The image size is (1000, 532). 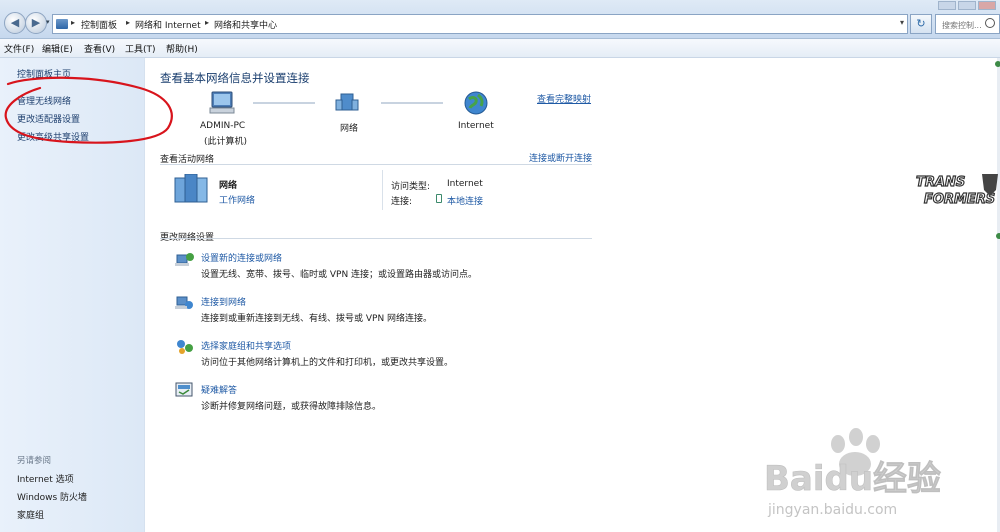 What do you see at coordinates (34, 461) in the screenshot?
I see `see-also-heading: 另请参阅` at bounding box center [34, 461].